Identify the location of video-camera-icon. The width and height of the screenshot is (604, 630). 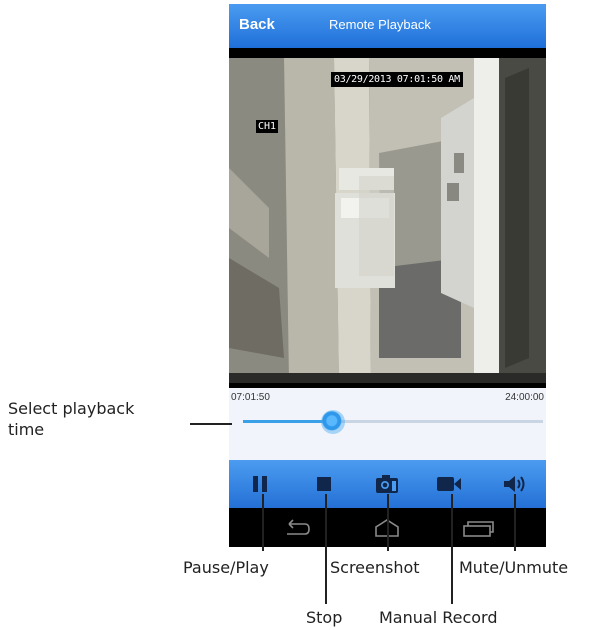
(449, 484).